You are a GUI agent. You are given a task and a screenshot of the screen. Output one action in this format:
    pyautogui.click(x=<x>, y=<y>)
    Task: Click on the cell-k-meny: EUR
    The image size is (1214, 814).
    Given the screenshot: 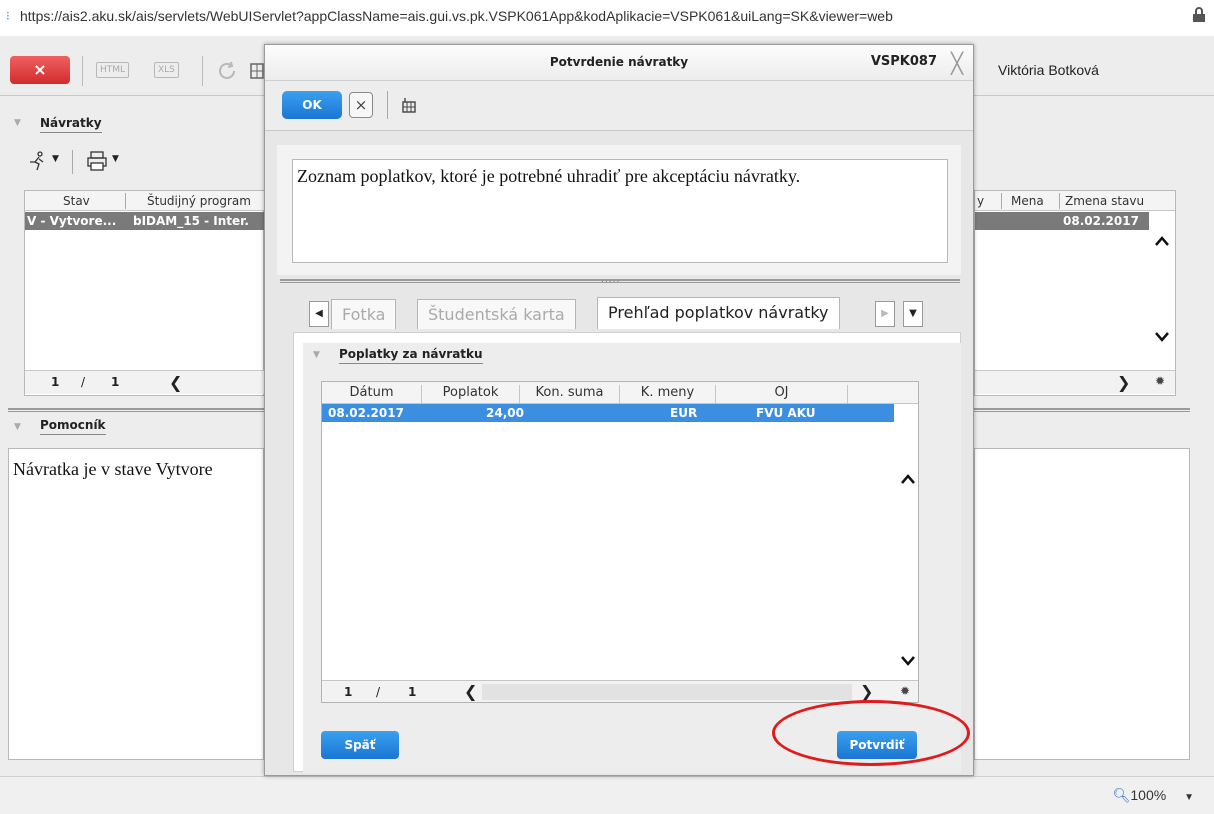 What is the action you would take?
    pyautogui.click(x=684, y=413)
    